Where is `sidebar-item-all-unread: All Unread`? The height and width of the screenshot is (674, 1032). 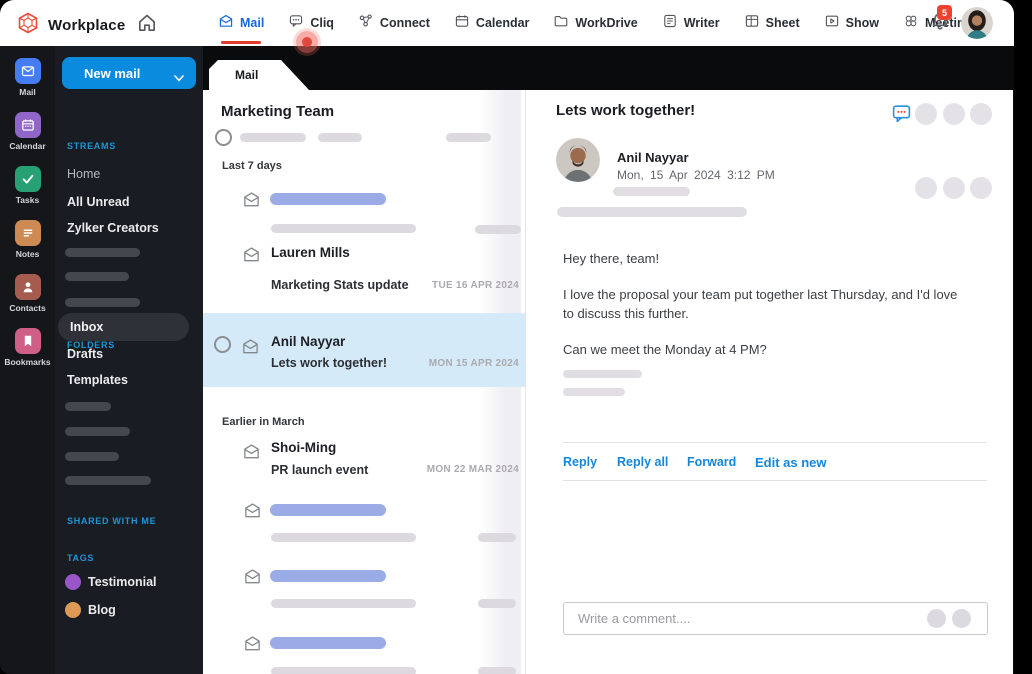
sidebar-item-all-unread: All Unread is located at coordinates (98, 202).